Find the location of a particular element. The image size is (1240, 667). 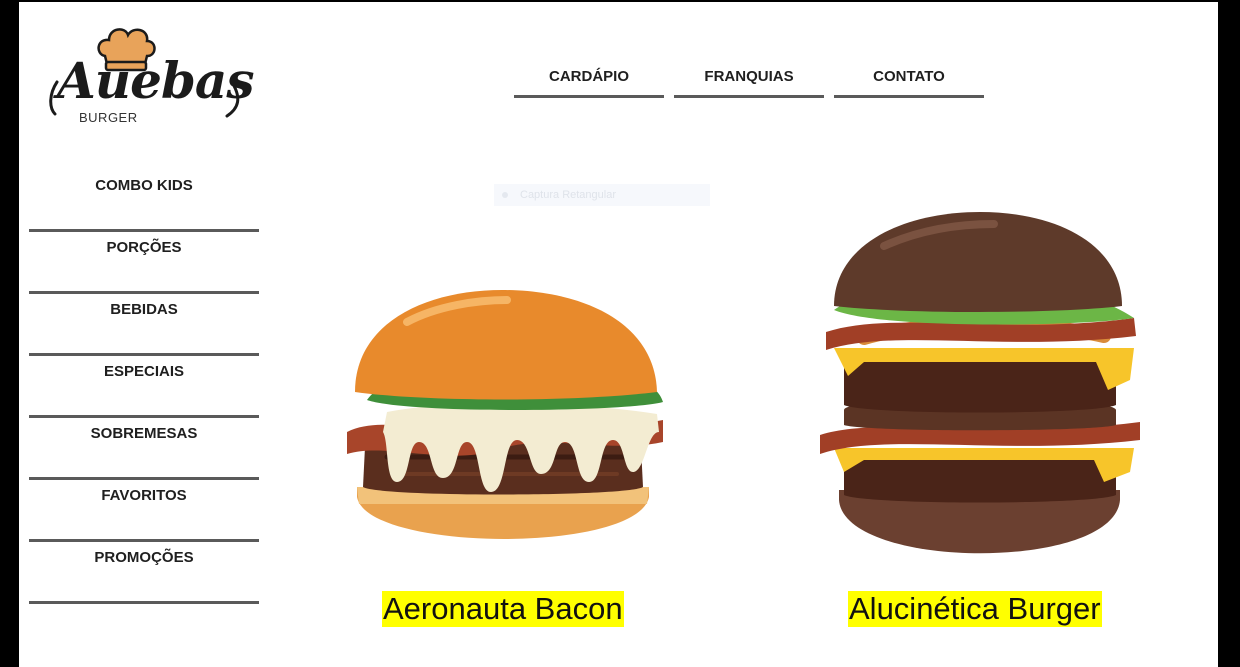

logo-subtitle: BURGER is located at coordinates (108, 117).